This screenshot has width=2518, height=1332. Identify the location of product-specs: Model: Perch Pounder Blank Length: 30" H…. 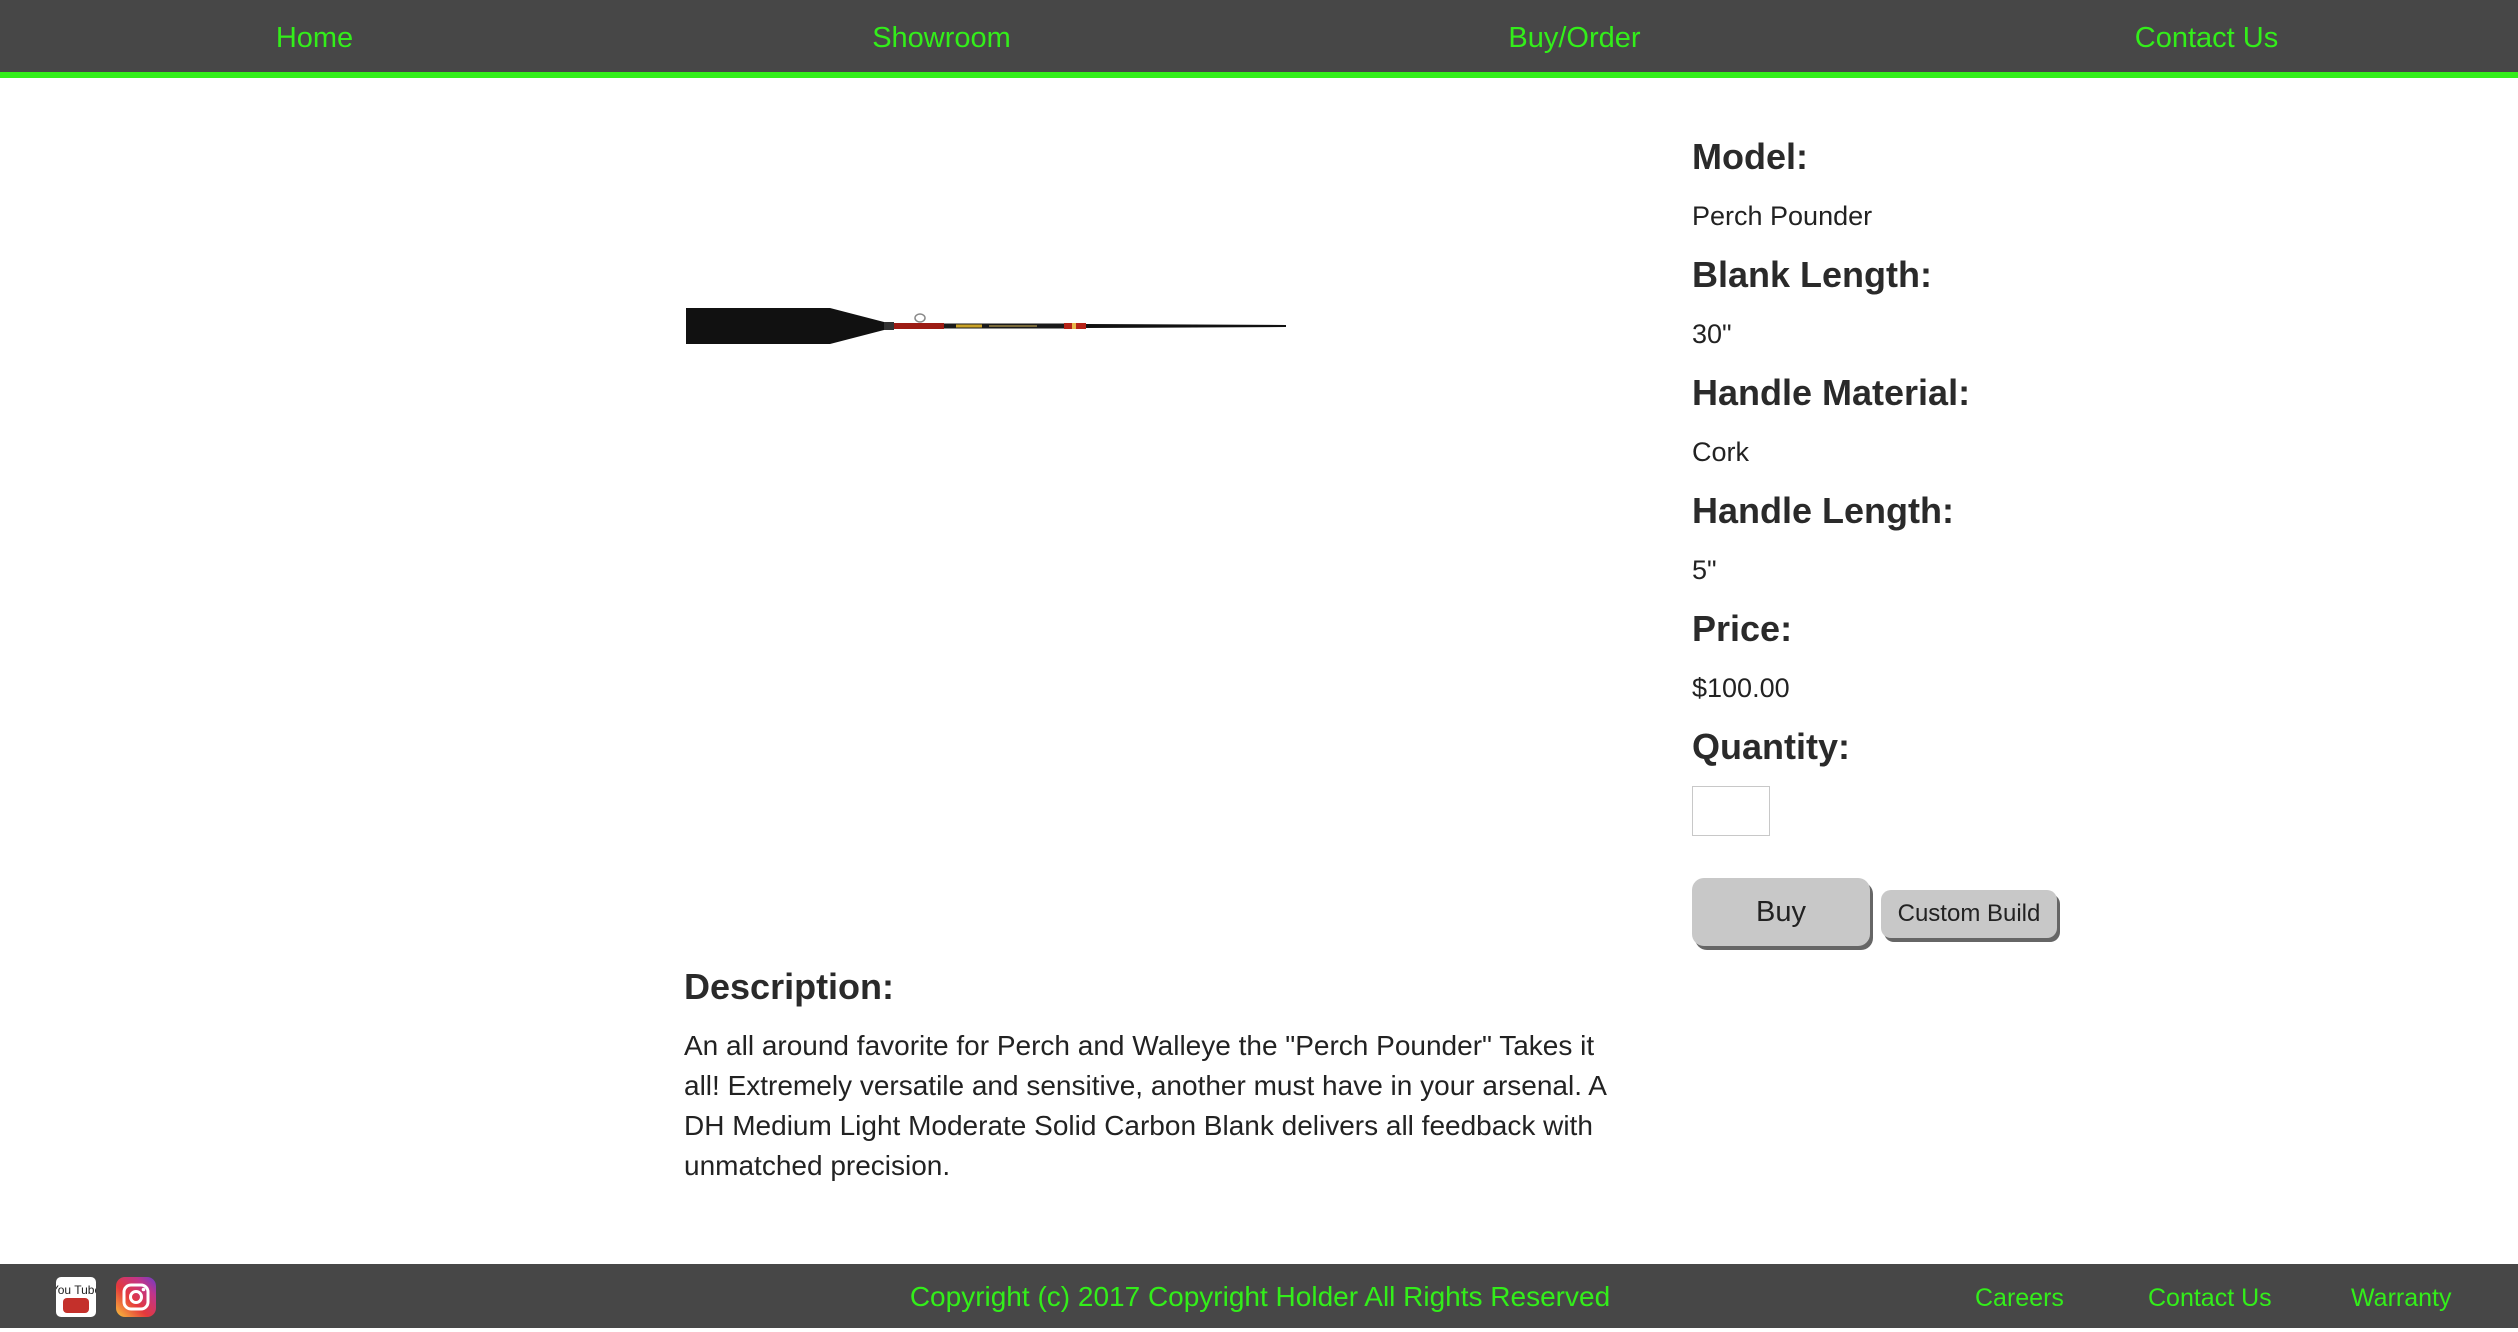
(1972, 452).